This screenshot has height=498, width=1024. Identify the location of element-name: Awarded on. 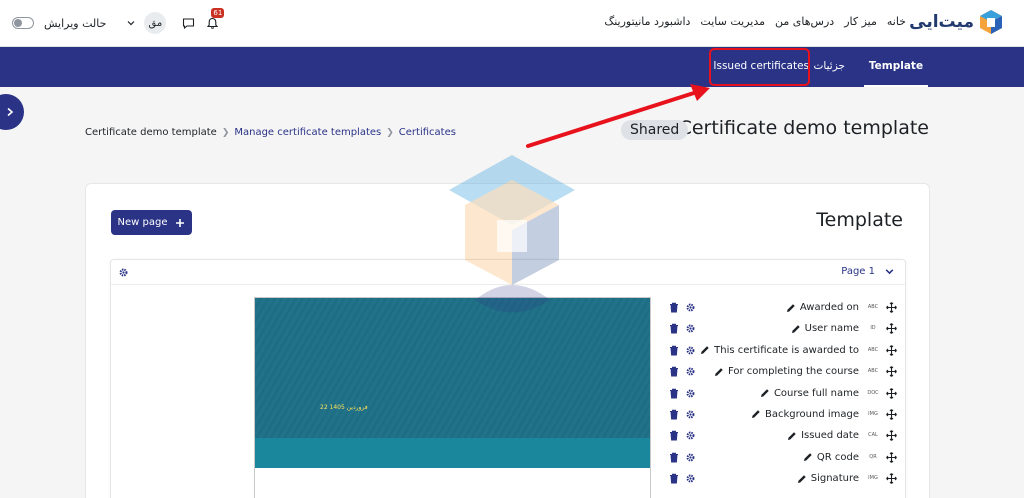
(822, 307).